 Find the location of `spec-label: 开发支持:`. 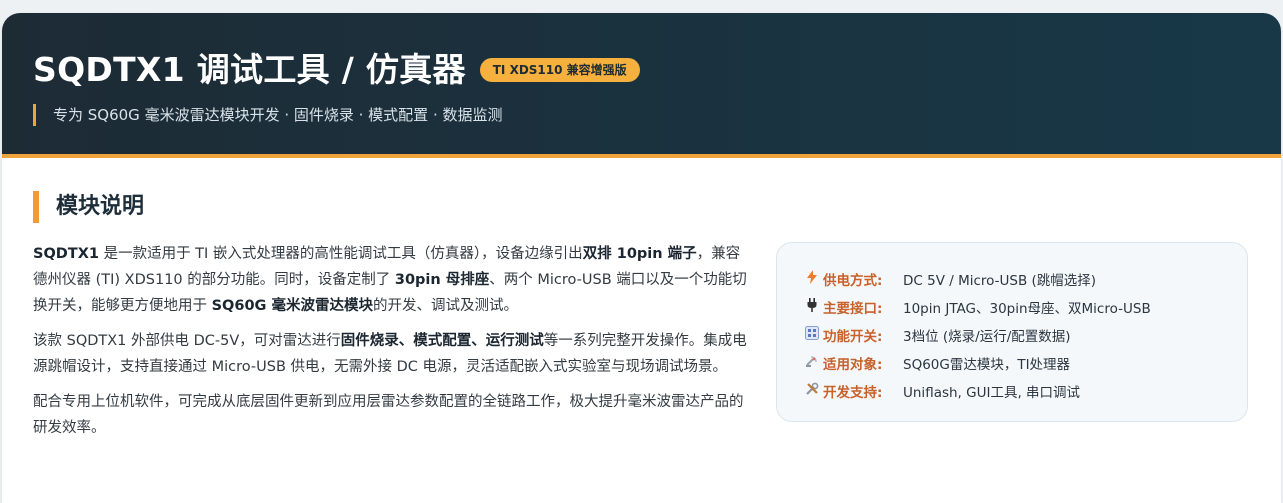

spec-label: 开发支持: is located at coordinates (853, 393).